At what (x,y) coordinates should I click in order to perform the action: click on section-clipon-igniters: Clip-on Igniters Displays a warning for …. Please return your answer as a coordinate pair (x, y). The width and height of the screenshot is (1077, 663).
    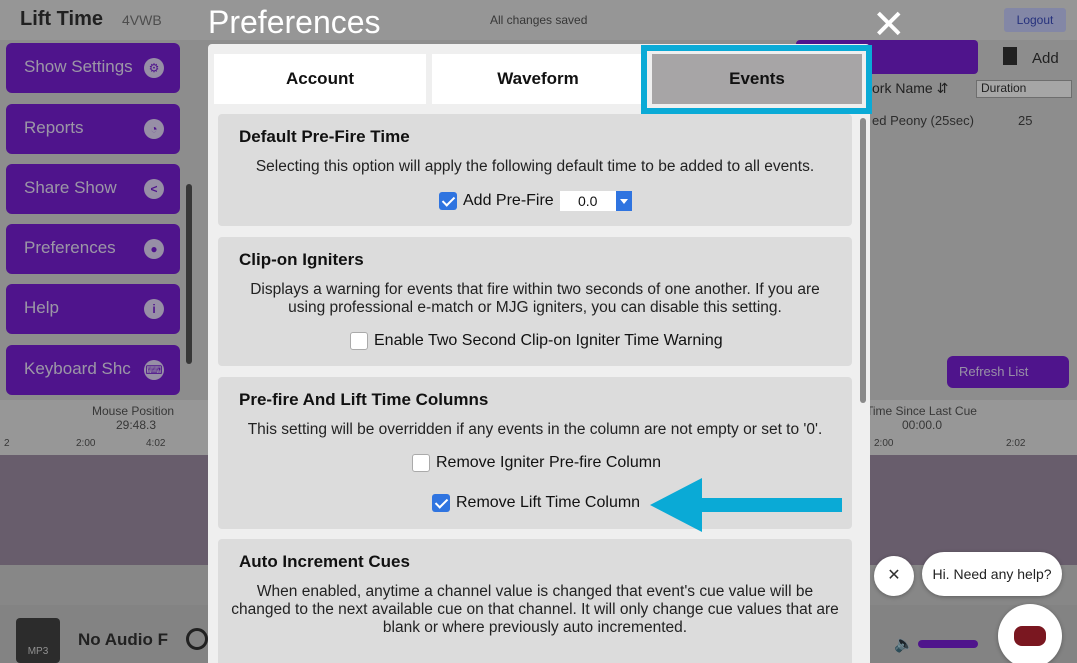
    Looking at the image, I should click on (535, 301).